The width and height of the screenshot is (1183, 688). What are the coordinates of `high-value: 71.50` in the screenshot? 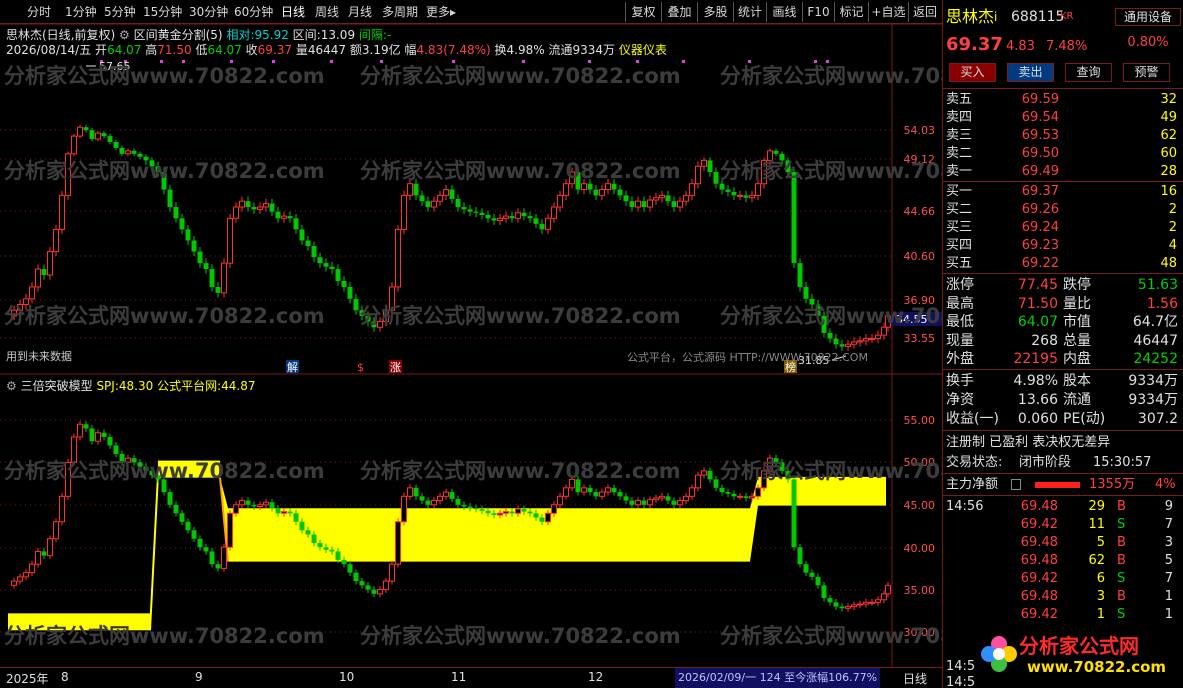 It's located at (174, 50).